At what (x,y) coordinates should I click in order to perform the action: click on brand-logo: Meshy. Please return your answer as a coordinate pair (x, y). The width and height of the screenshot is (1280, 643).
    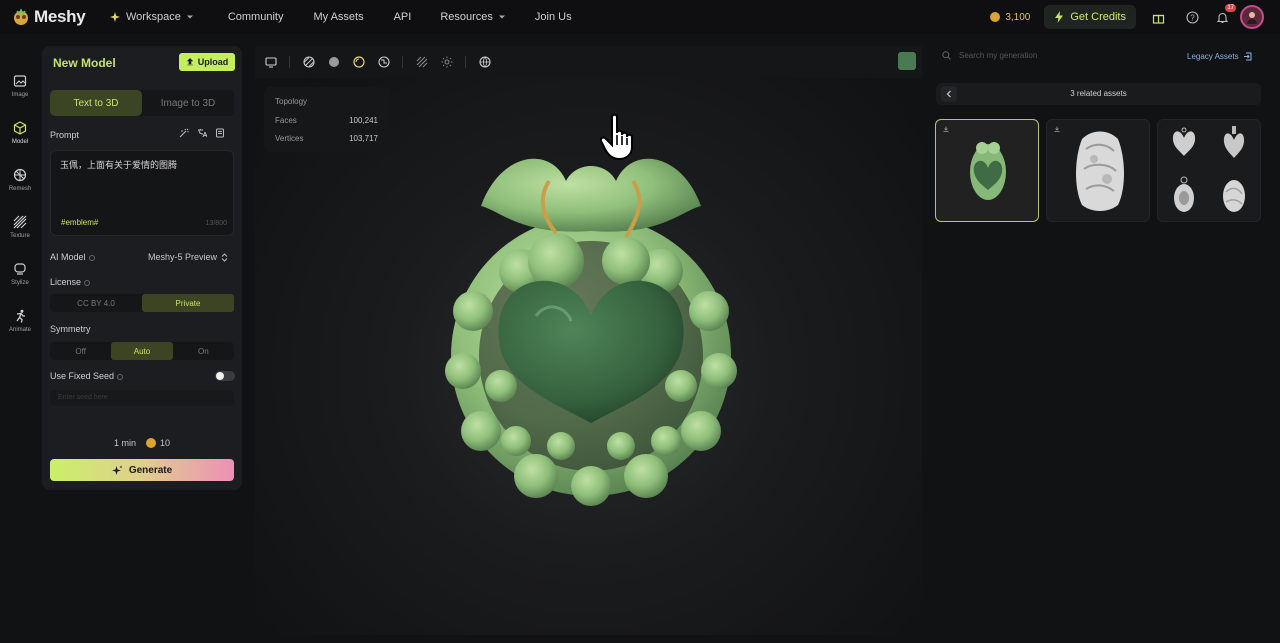
    Looking at the image, I should click on (52, 17).